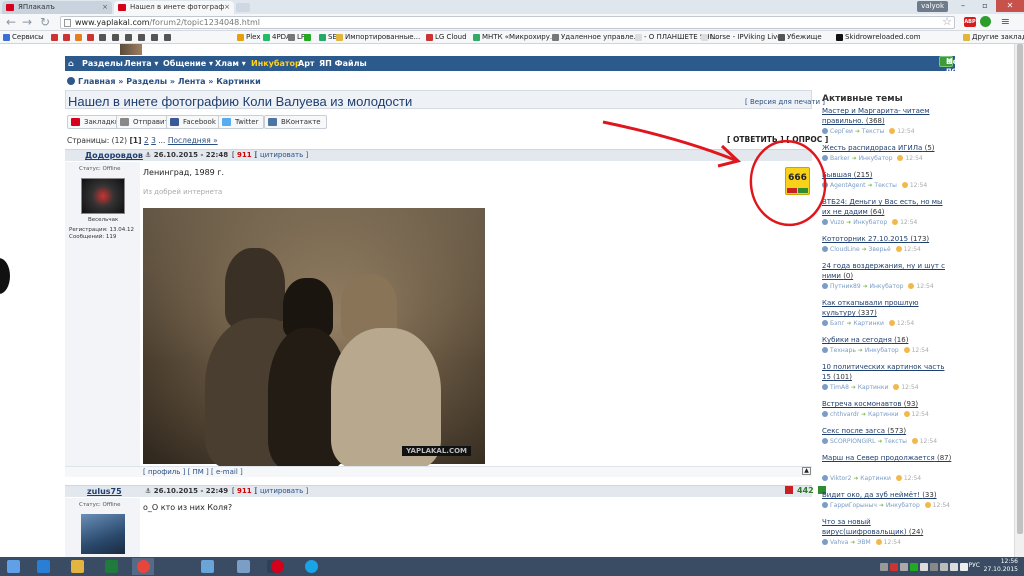  I want to click on home-icon: ⌂, so click(71, 63).